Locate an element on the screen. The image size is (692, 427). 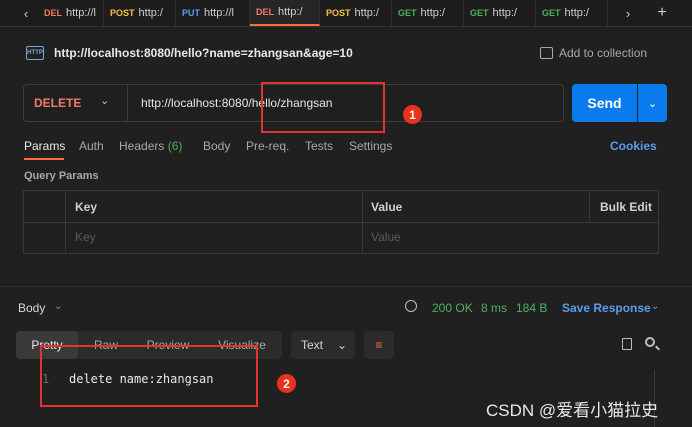
headers-count: (6) is located at coordinates (175, 146).